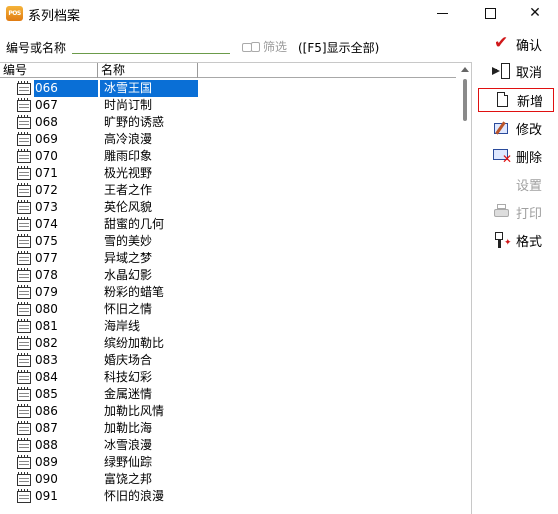  Describe the element at coordinates (228, 258) in the screenshot. I see `table-row: 077 异域之梦` at that location.